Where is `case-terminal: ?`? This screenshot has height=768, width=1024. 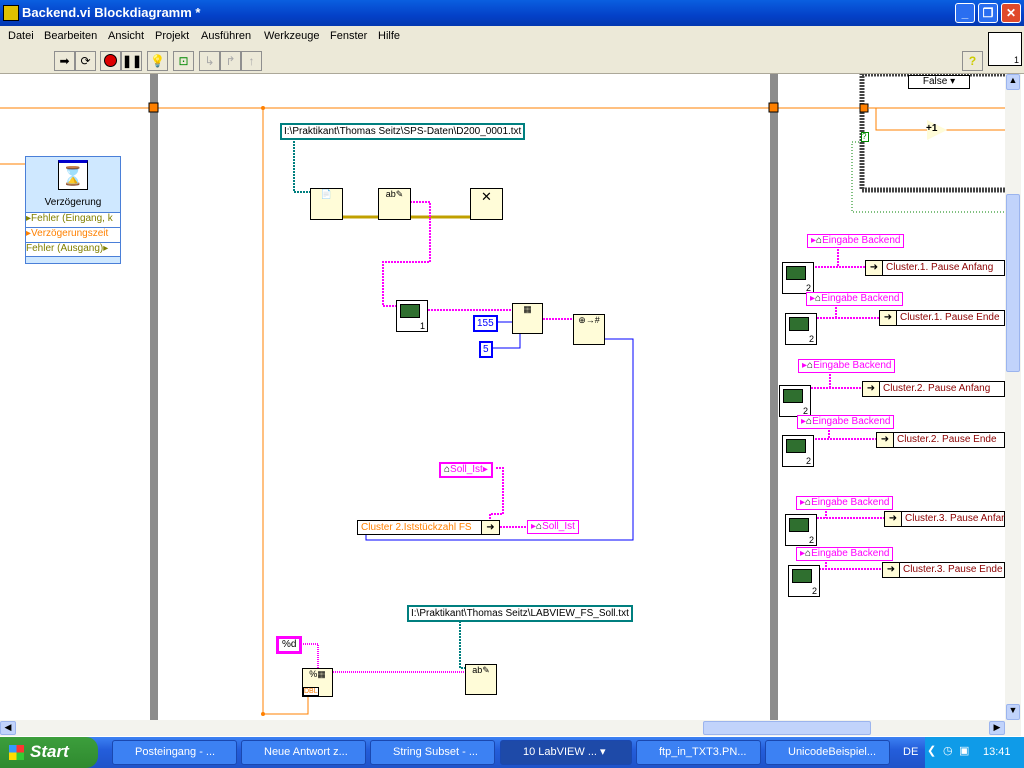 case-terminal: ? is located at coordinates (865, 137).